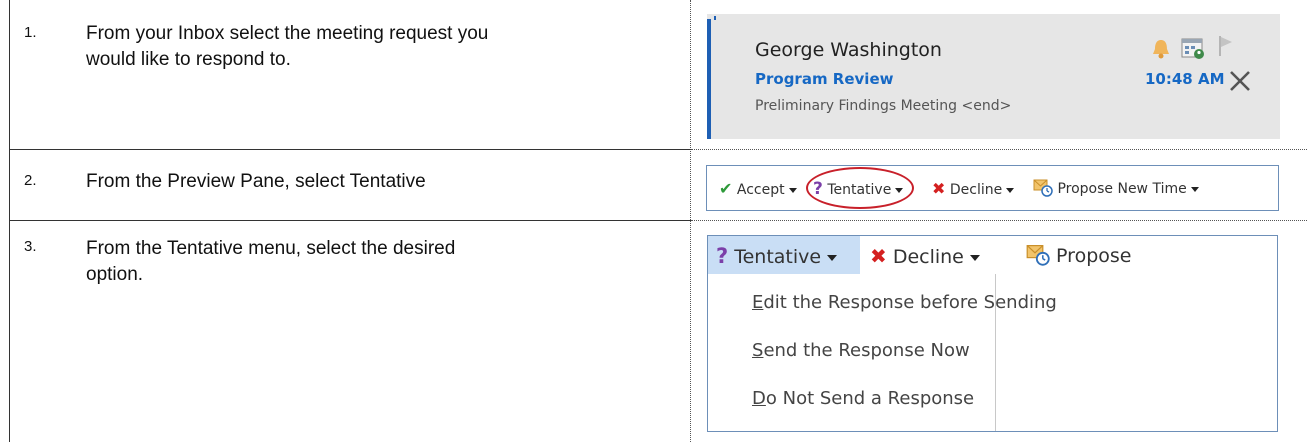  What do you see at coordinates (726, 188) in the screenshot?
I see `checkmark-icon: ✔` at bounding box center [726, 188].